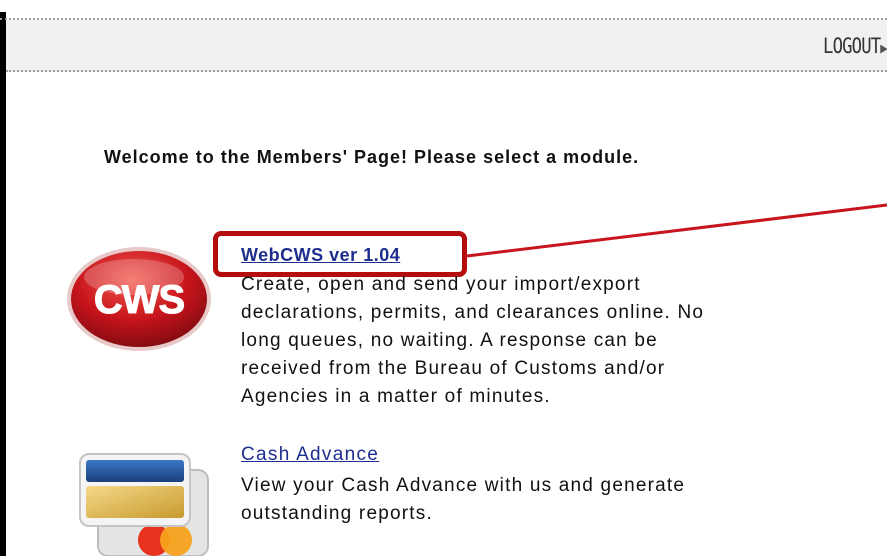 The width and height of the screenshot is (887, 556). What do you see at coordinates (446, 46) in the screenshot?
I see `top-toolbar: LOGOUT▶` at bounding box center [446, 46].